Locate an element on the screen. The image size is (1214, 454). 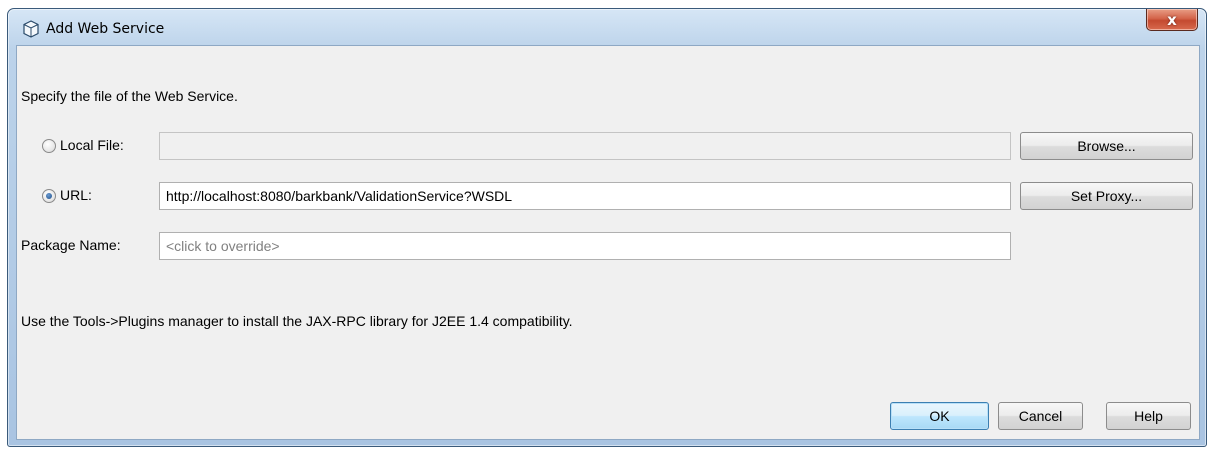
package-name-label: Package Name: is located at coordinates (71, 245).